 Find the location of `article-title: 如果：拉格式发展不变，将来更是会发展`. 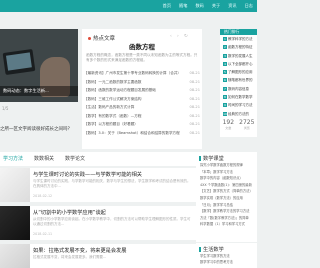

article-title: 如果：拉格式发展不变，将来更是会发展 is located at coordinates (79, 250).